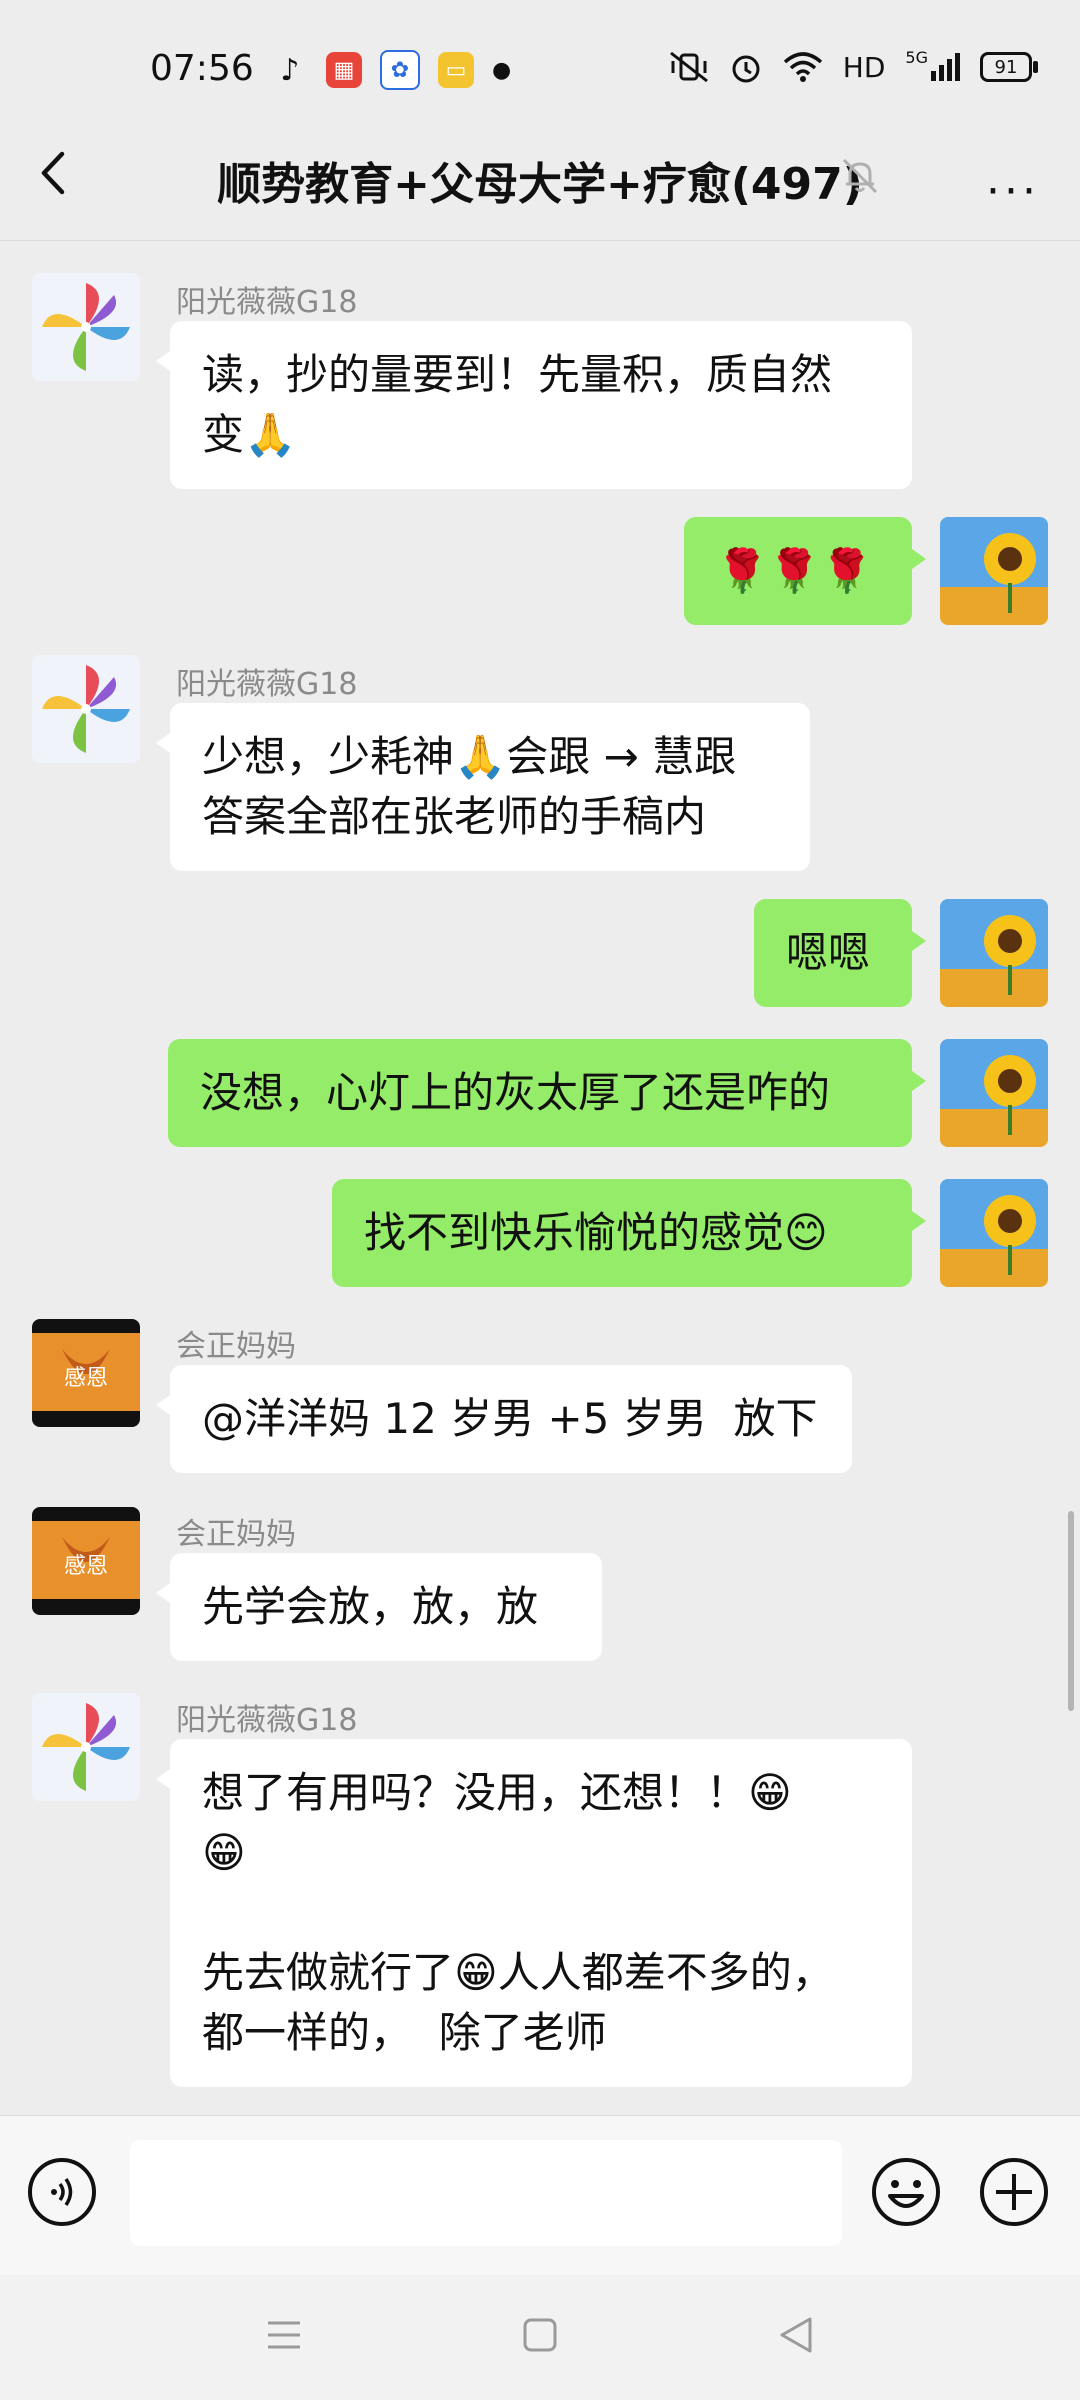  Describe the element at coordinates (534, 405) in the screenshot. I see `message-bubble: 读，抄的量要到！先量积，质自然 变🙏` at that location.